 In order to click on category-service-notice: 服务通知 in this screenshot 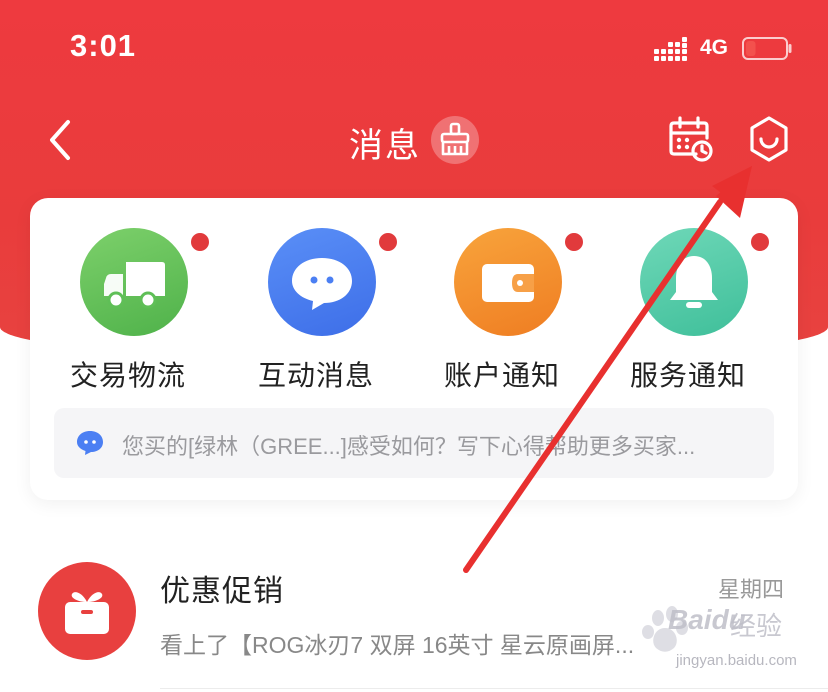, I will do `click(693, 313)`.